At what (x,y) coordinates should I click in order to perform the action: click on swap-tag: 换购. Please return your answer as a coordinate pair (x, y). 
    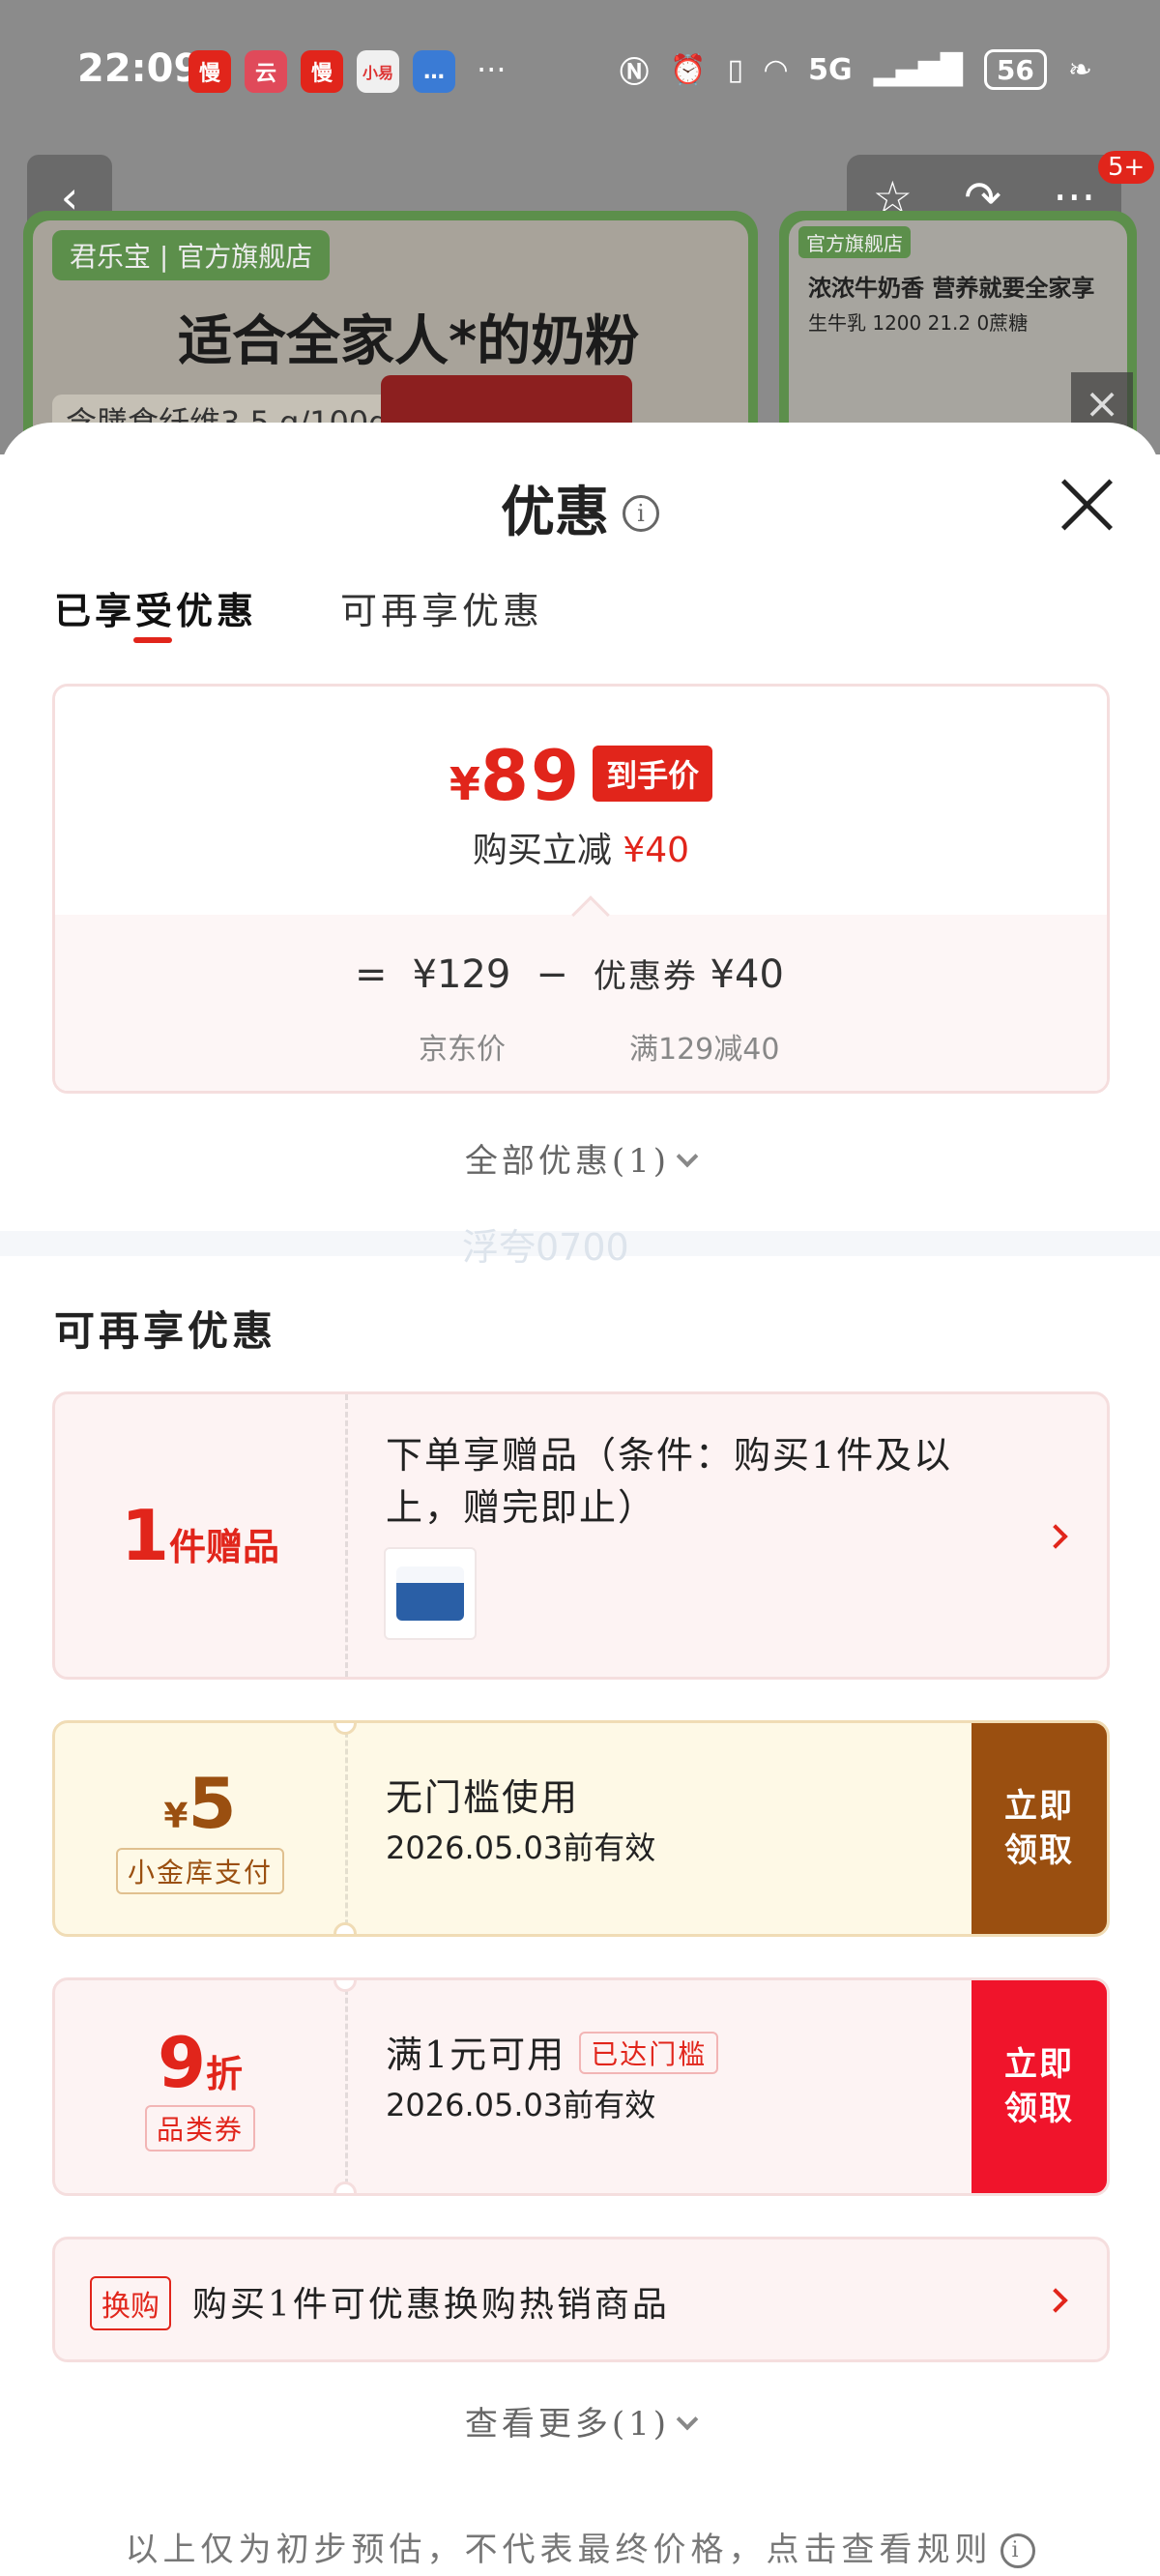
    Looking at the image, I should click on (130, 2303).